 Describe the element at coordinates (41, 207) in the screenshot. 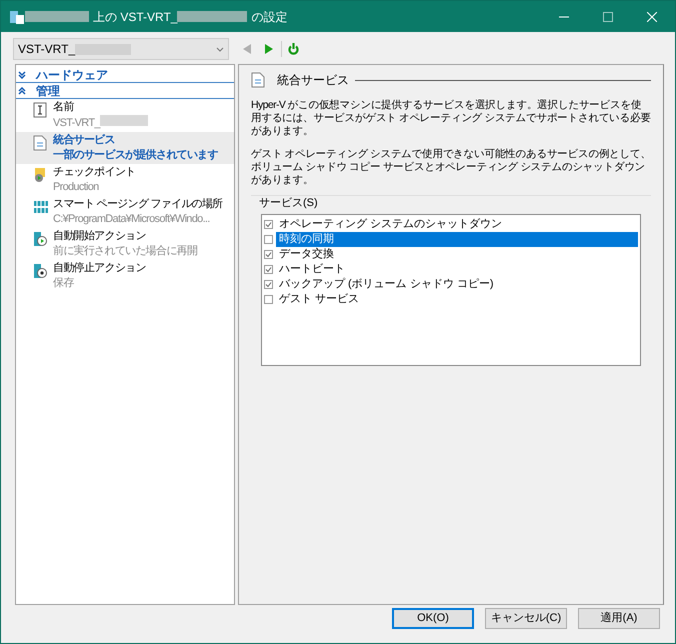

I see `memory-icon` at that location.